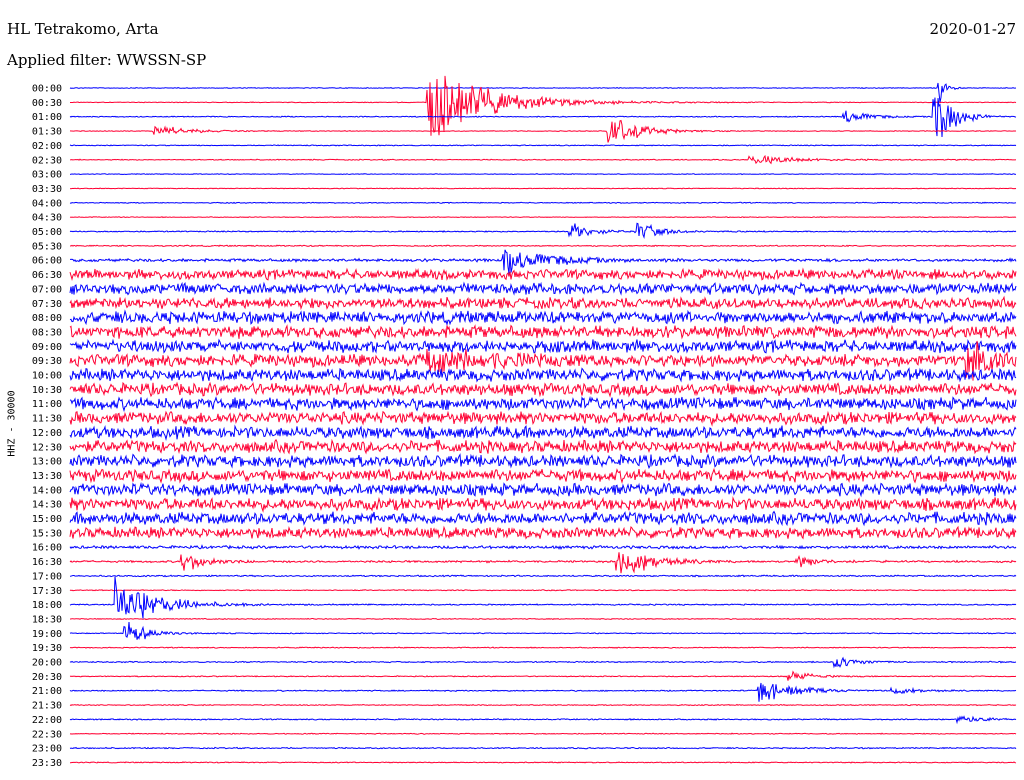 The width and height of the screenshot is (1024, 780). What do you see at coordinates (47, 261) in the screenshot?
I see `time-label-0600: 06:00` at bounding box center [47, 261].